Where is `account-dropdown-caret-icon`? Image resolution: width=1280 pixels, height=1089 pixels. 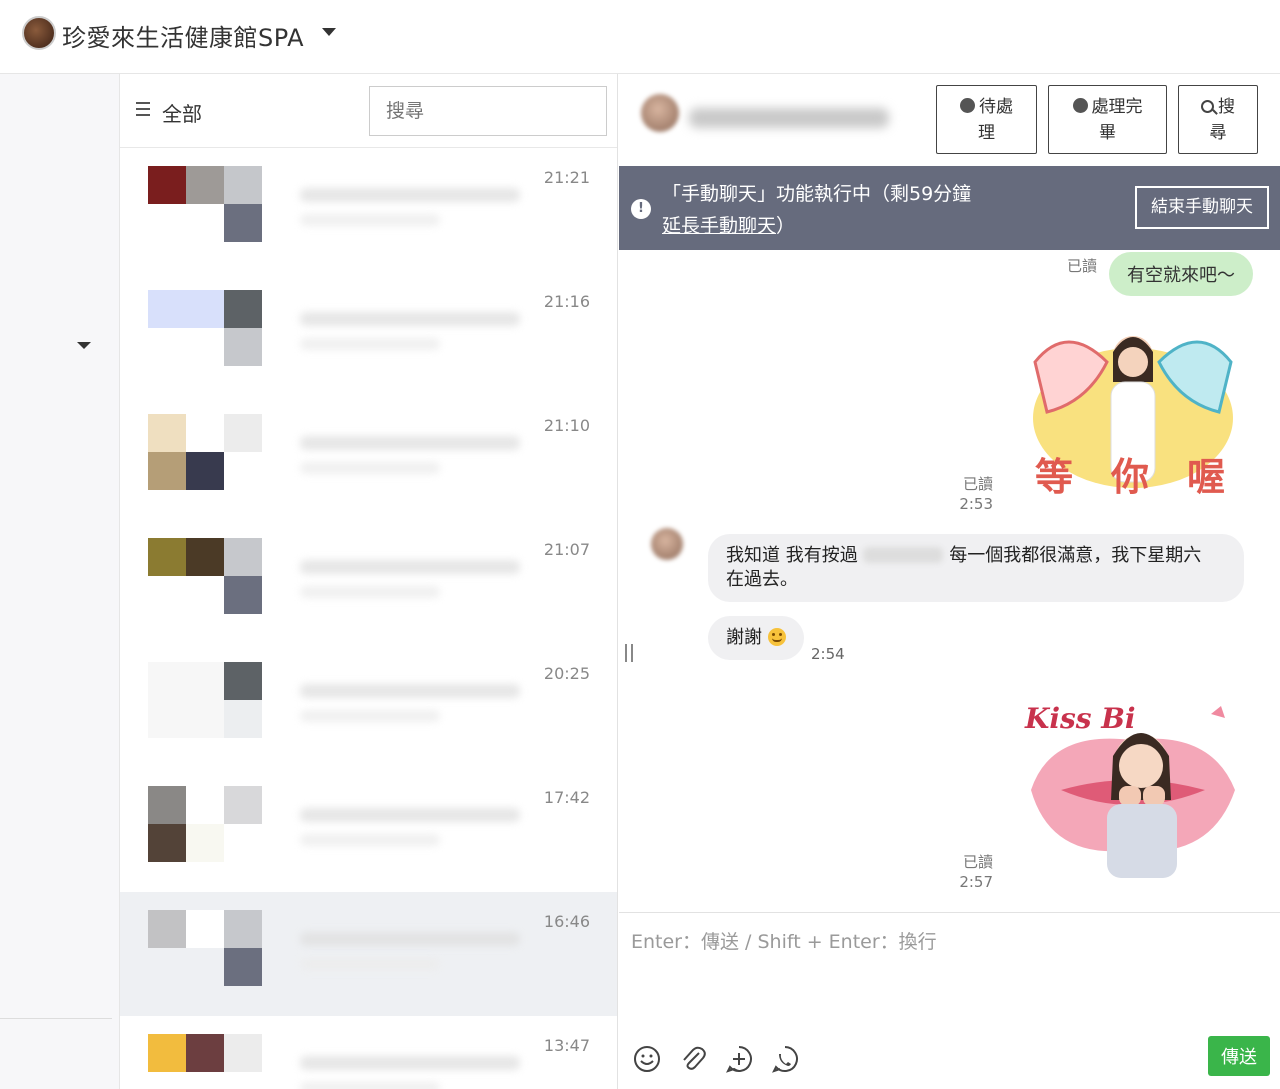
account-dropdown-caret-icon is located at coordinates (329, 32).